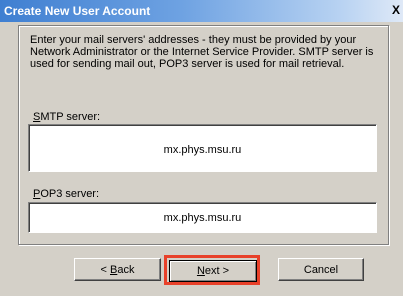  I want to click on next-mnemonic: N, so click(200, 271).